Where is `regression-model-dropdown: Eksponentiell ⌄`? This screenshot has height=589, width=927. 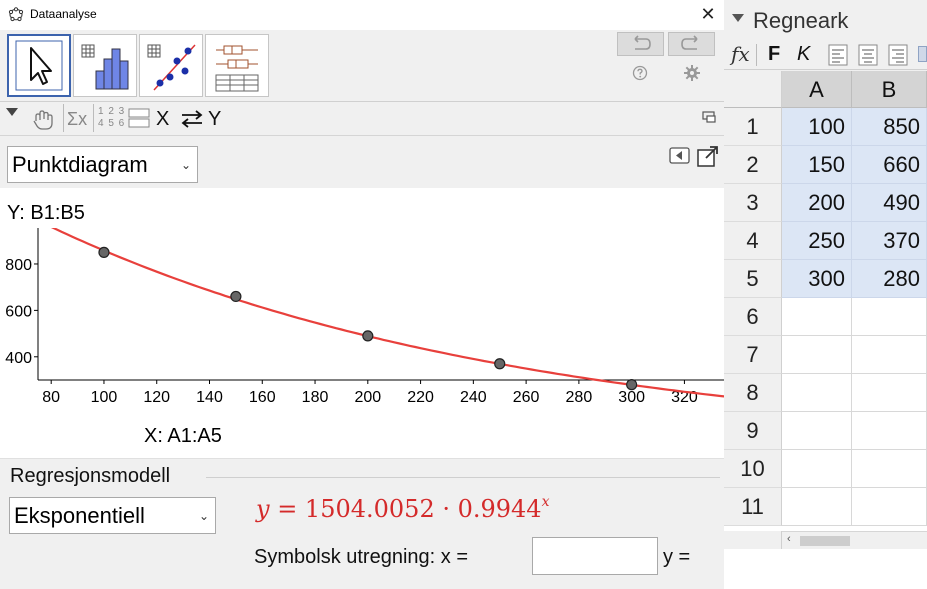
regression-model-dropdown: Eksponentiell ⌄ is located at coordinates (112, 515).